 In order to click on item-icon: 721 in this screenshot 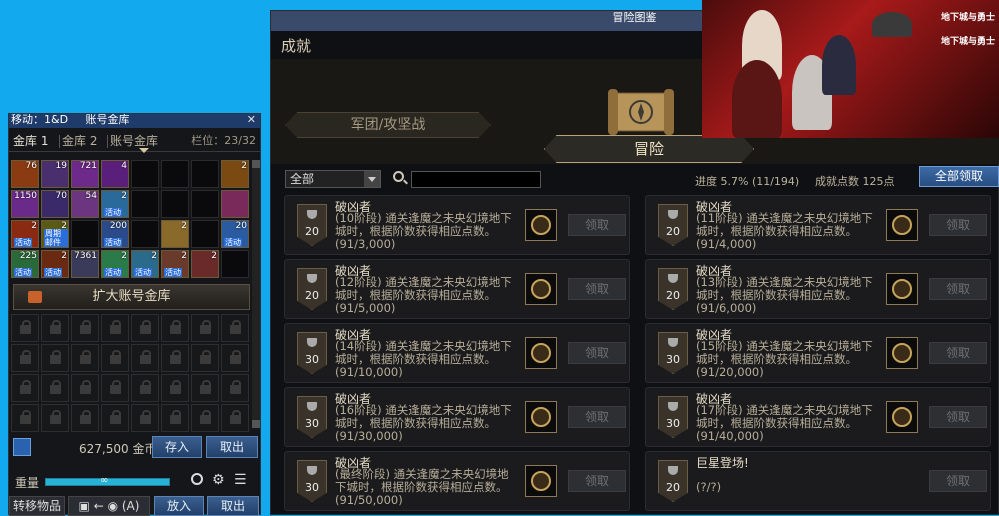, I will do `click(85, 174)`.